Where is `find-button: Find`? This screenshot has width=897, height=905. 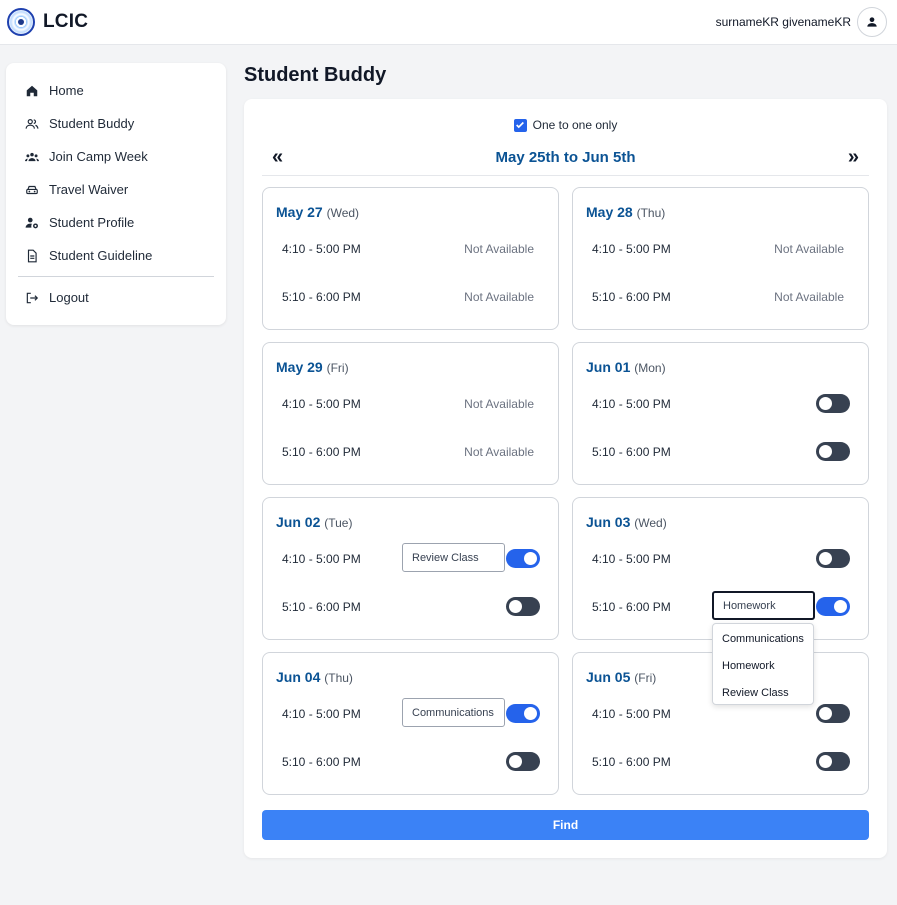 find-button: Find is located at coordinates (565, 825).